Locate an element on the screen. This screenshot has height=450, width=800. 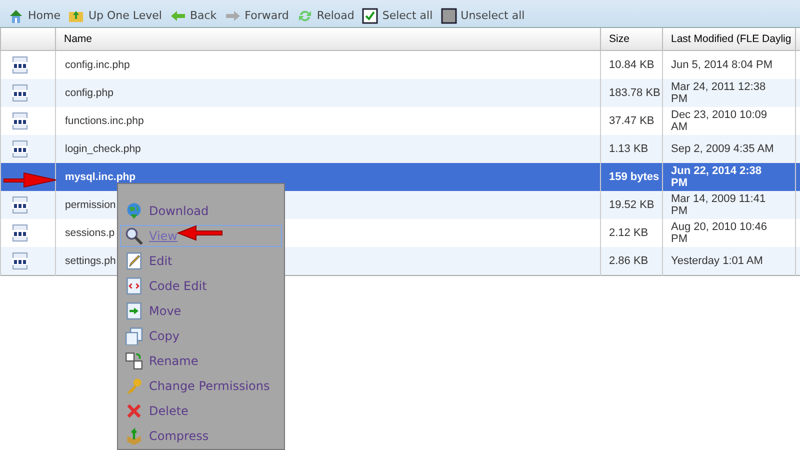
table-cell: 2.86 KB is located at coordinates (631, 261).